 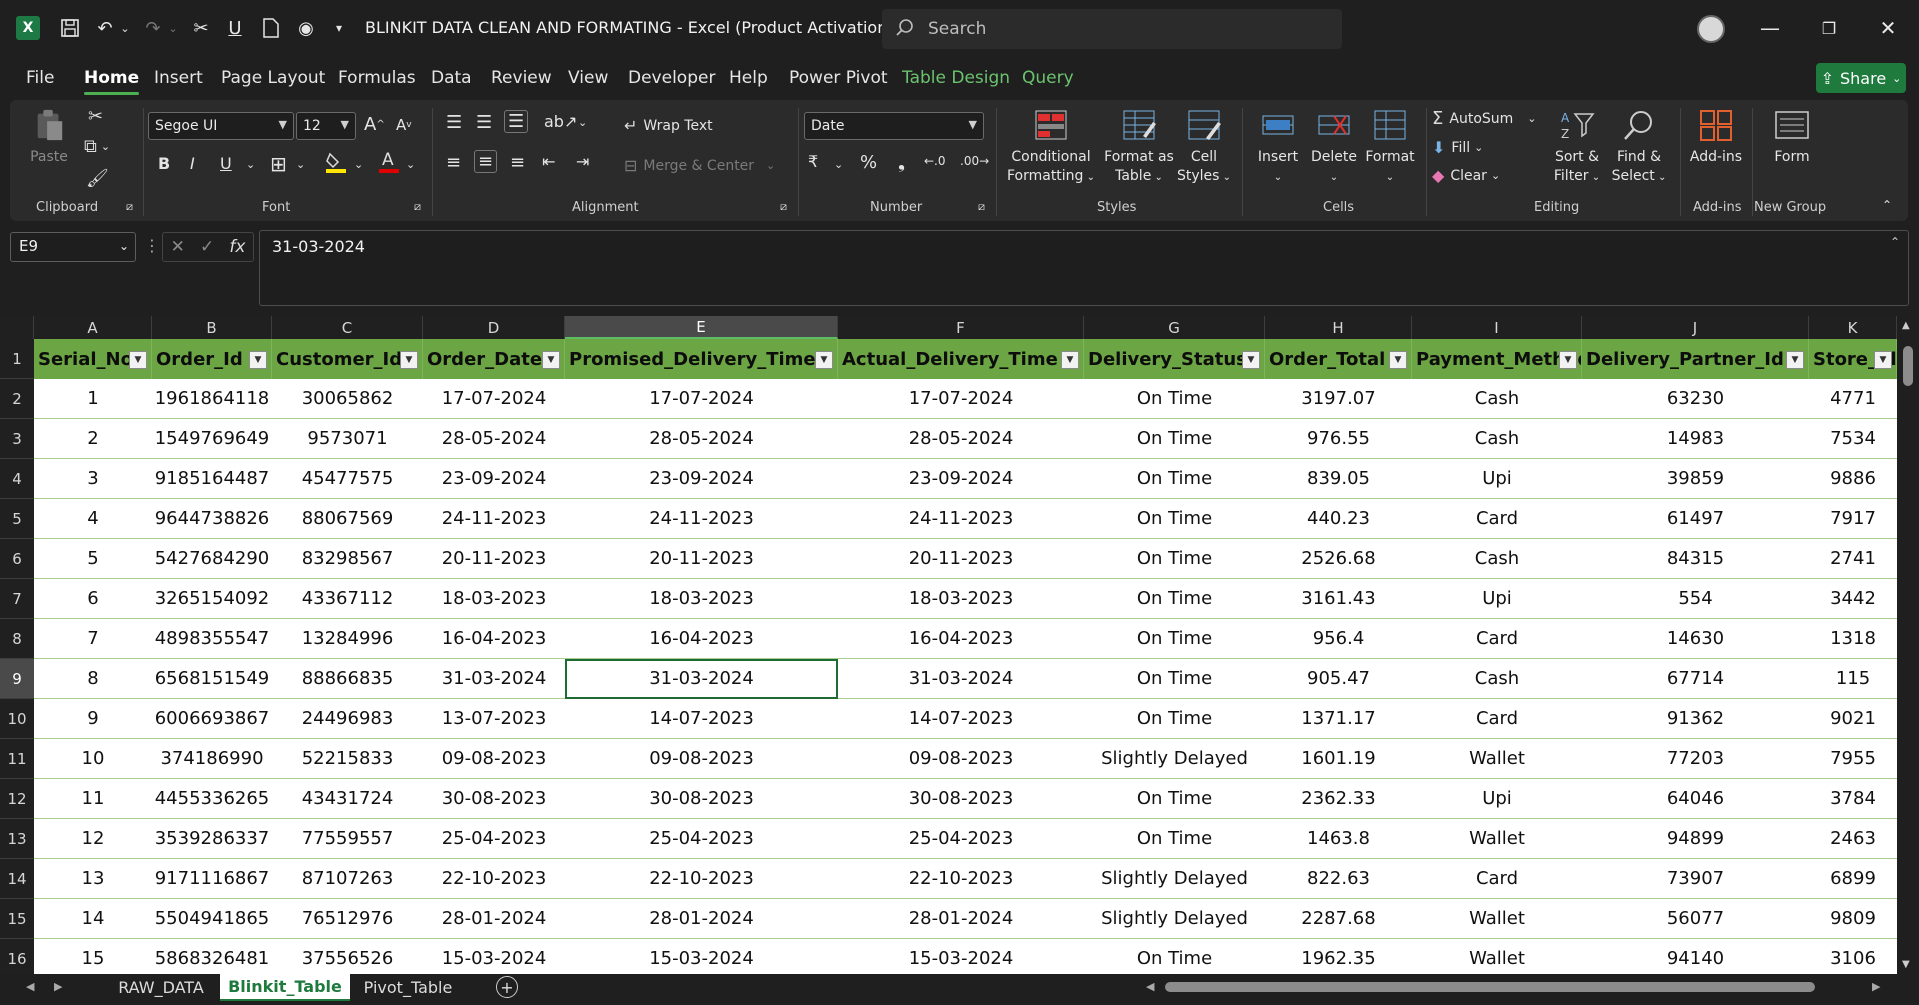 I want to click on row-header-3: 3, so click(x=17, y=439).